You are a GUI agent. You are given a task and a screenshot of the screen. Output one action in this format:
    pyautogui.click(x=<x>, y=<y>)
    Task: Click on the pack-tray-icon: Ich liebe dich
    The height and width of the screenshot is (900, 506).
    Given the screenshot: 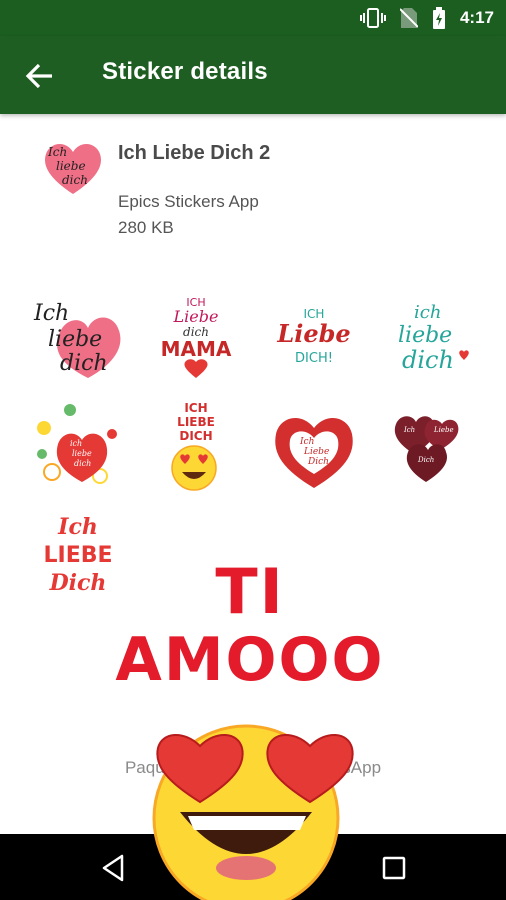 What is the action you would take?
    pyautogui.click(x=73, y=168)
    